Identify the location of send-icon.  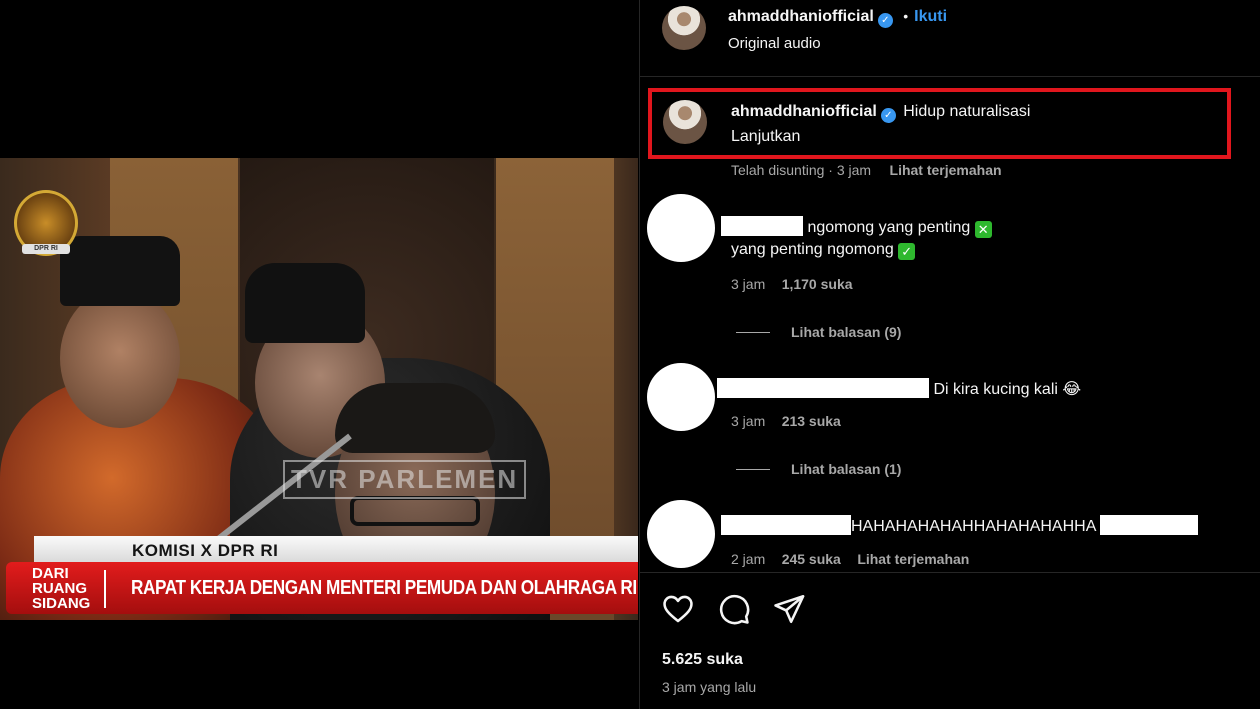
(789, 609).